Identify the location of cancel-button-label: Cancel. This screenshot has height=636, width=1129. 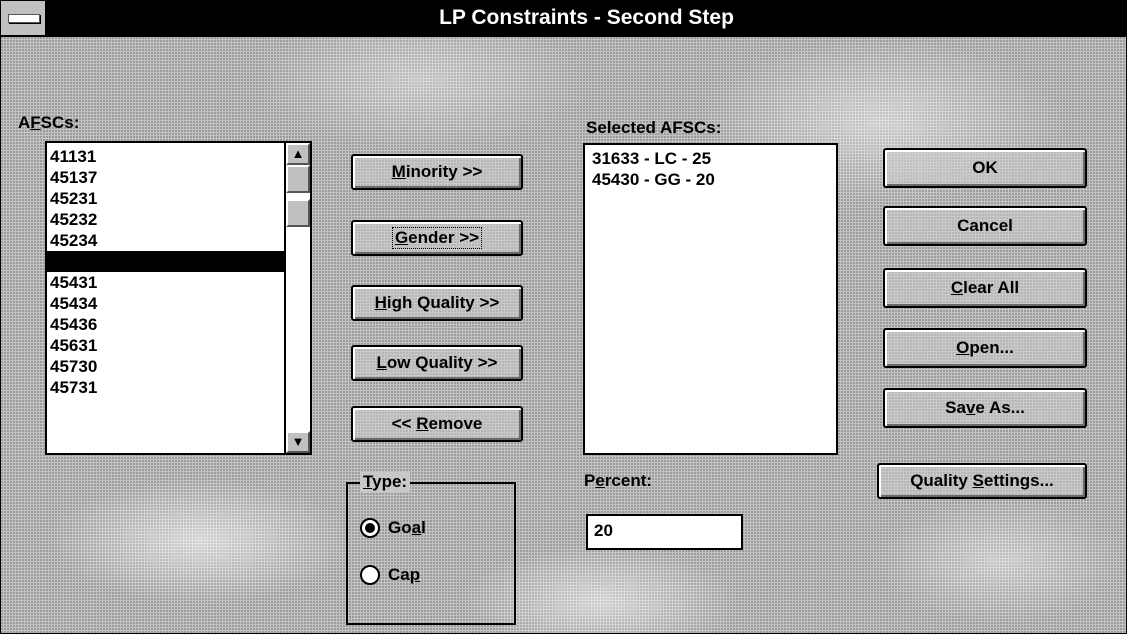
(985, 225).